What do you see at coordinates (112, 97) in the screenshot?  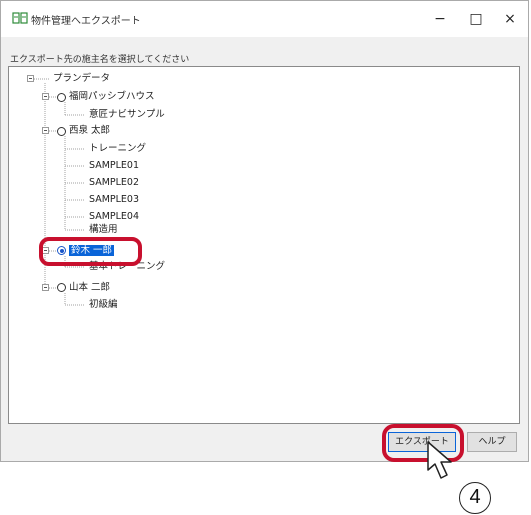 I see `tree-owner-label: 福岡パッシブハウス` at bounding box center [112, 97].